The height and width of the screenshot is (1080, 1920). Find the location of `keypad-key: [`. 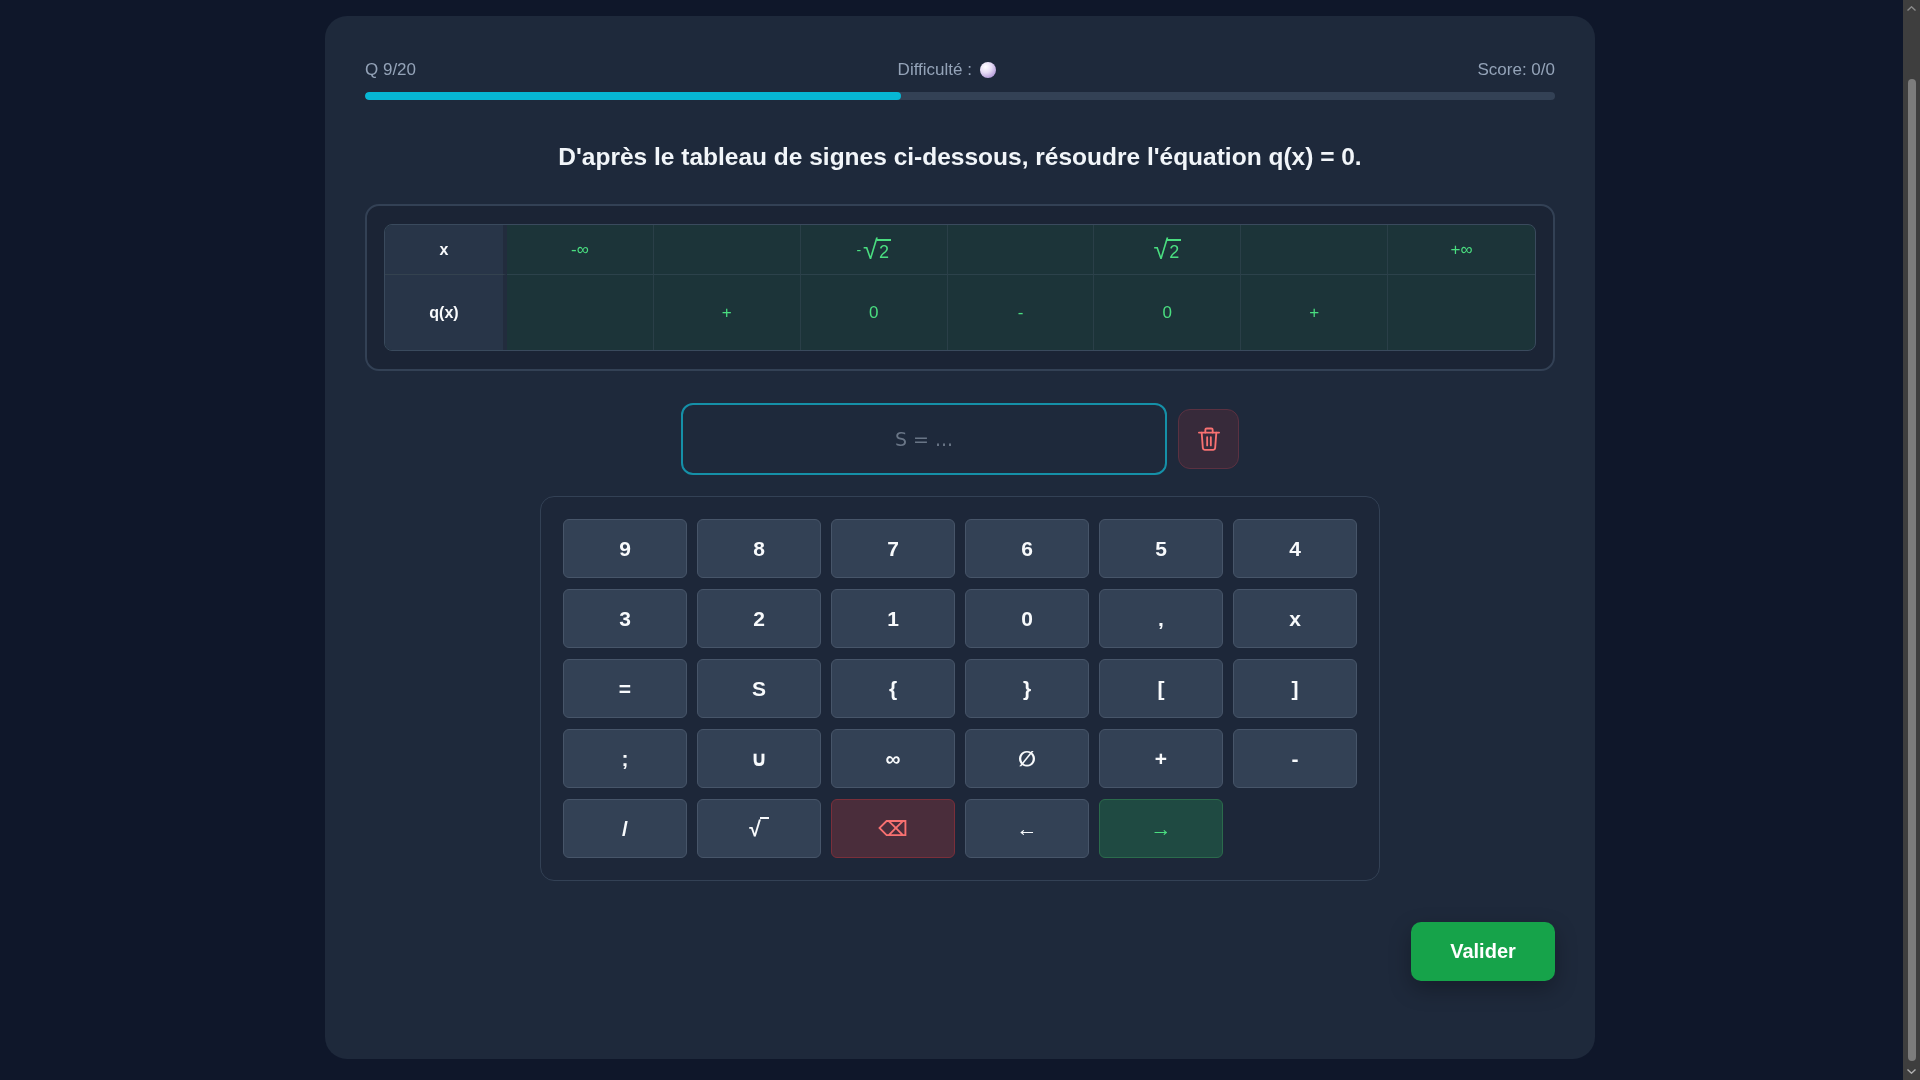

keypad-key: [ is located at coordinates (1161, 688).